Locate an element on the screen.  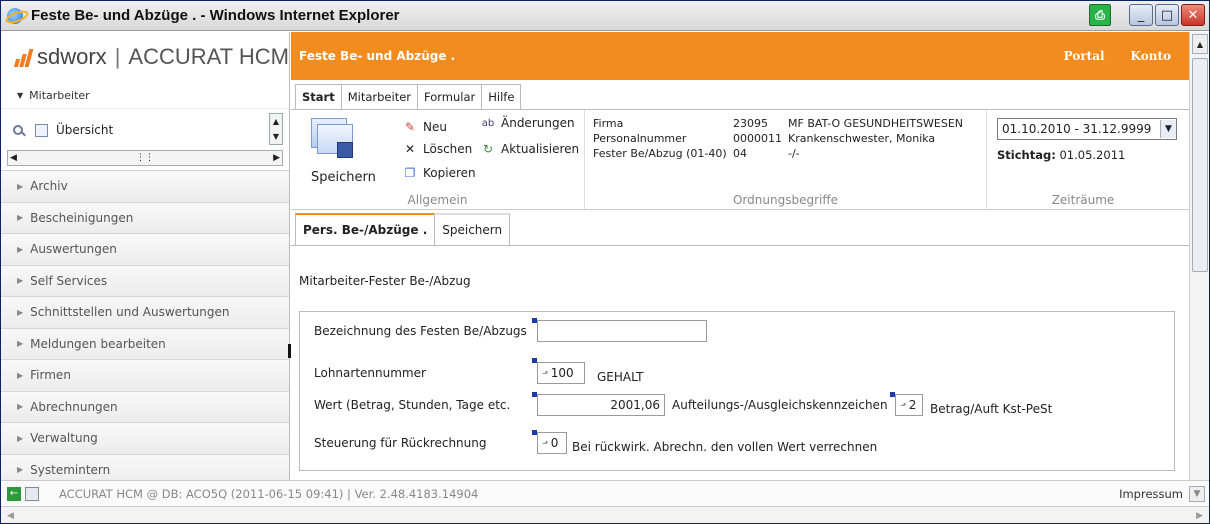
lohnart-input: ⬏ 100 is located at coordinates (561, 373).